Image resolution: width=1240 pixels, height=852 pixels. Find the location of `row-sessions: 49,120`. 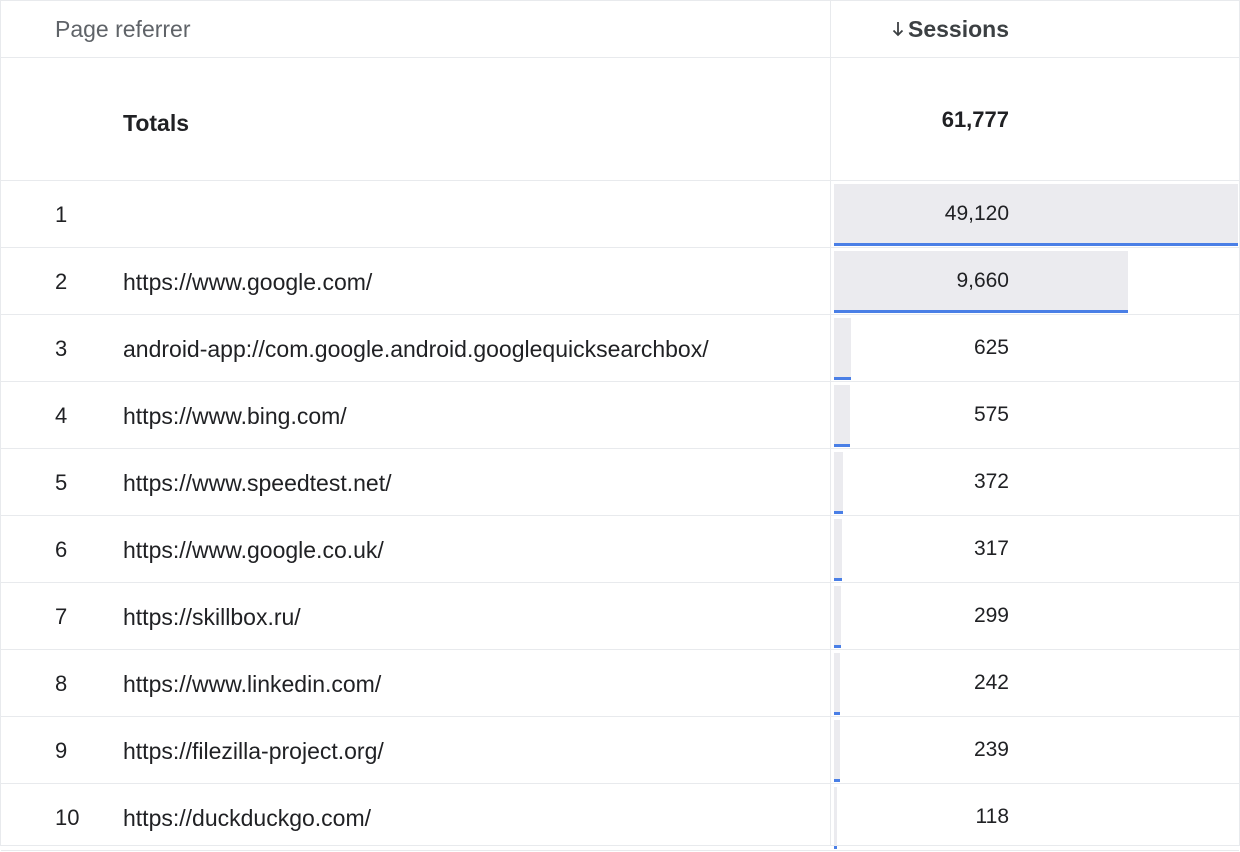

row-sessions: 49,120 is located at coordinates (976, 213).